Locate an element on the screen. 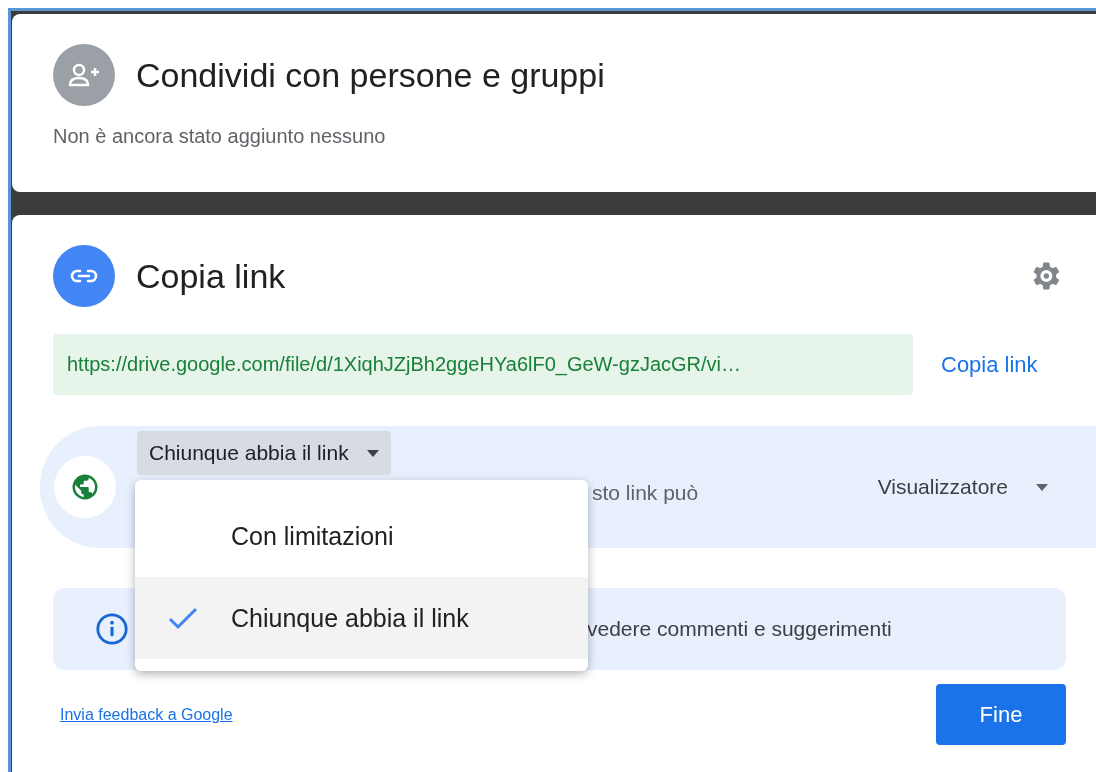  role-dropdown: Visualizzatore is located at coordinates (962, 487).